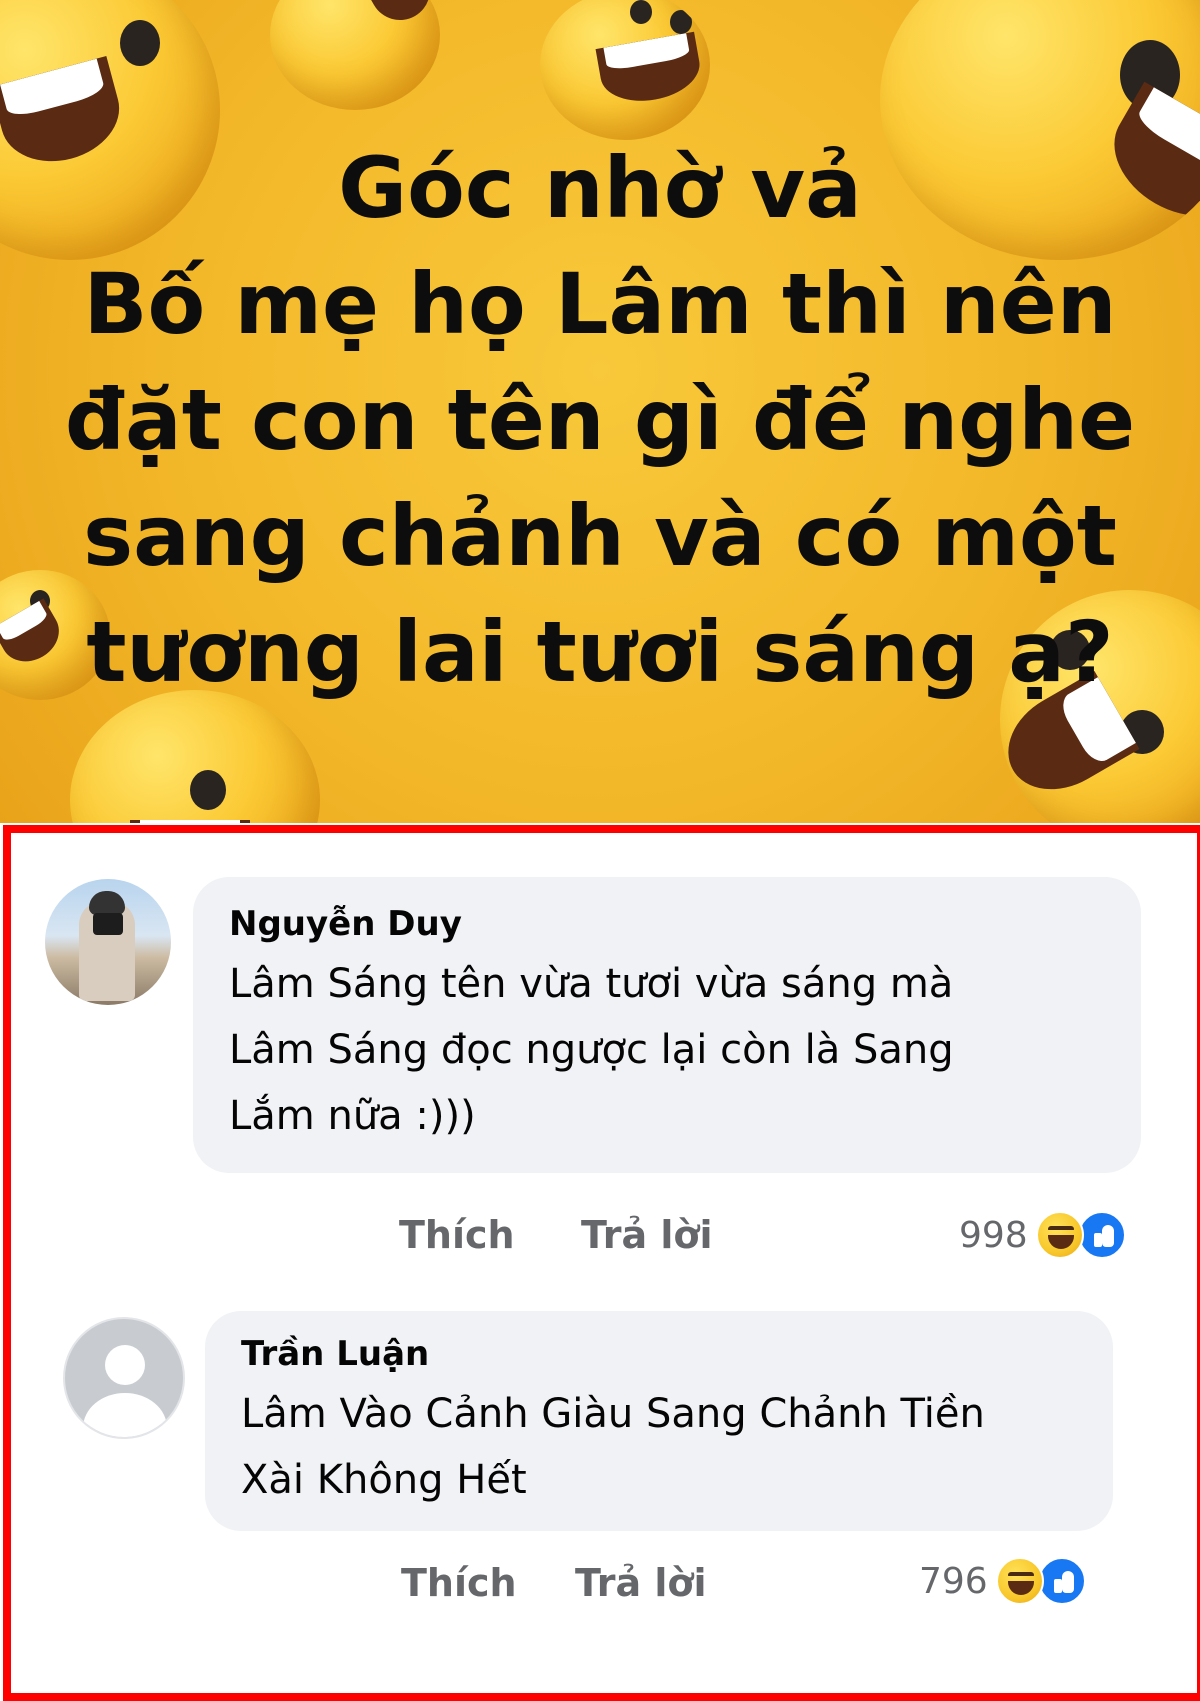 The width and height of the screenshot is (1200, 1701). What do you see at coordinates (667, 924) in the screenshot?
I see `comment-author: Nguyễn Duy` at bounding box center [667, 924].